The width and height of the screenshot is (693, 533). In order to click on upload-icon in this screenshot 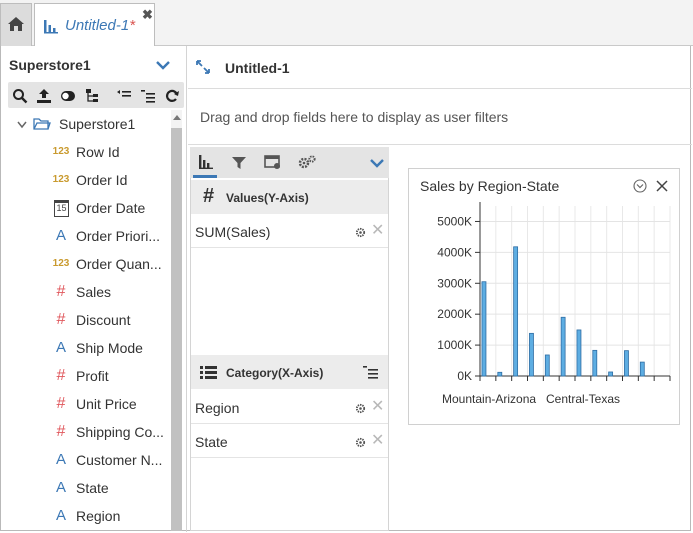, I will do `click(44, 96)`.